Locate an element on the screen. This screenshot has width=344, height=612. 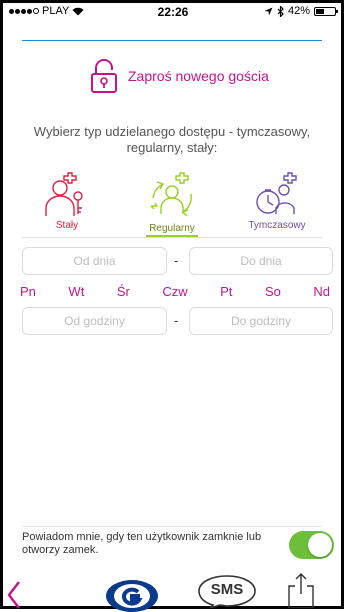
back-chevron-icon is located at coordinates (14, 595).